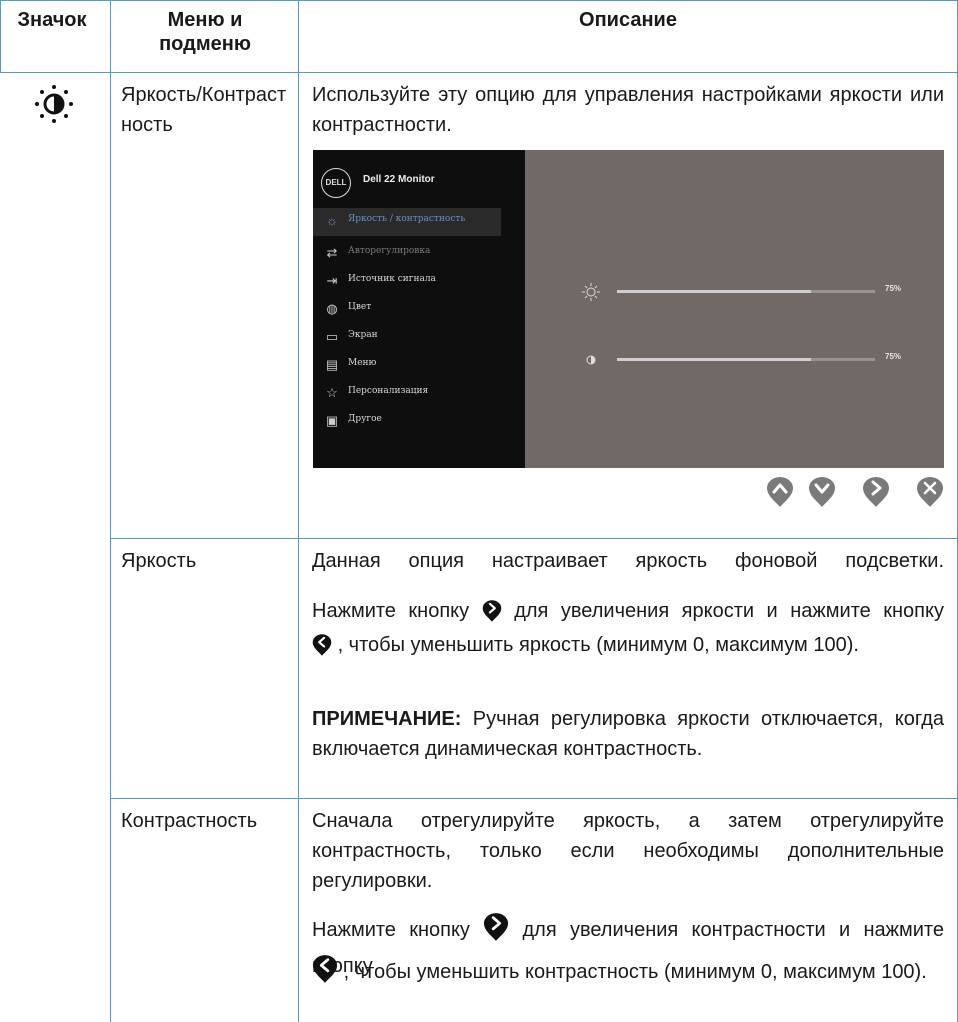 This screenshot has height=1022, width=958. Describe the element at coordinates (204, 110) in the screenshot. I see `menu-brightness-contrast: Яркость/Контрастность` at that location.